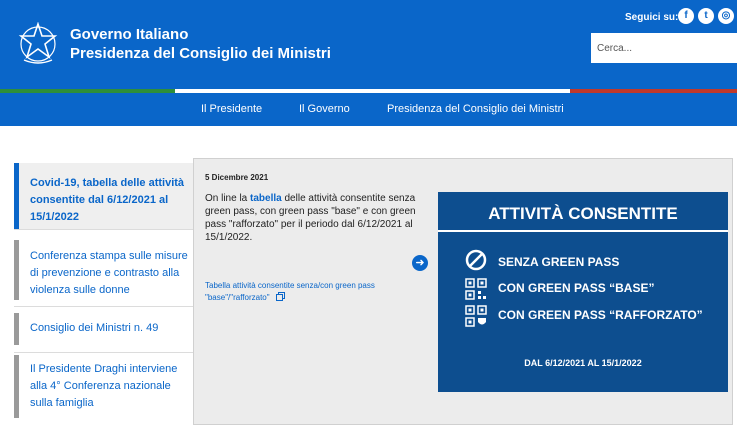 The image size is (737, 441). What do you see at coordinates (104, 329) in the screenshot?
I see `sidebar-item-council: Consiglio dei Ministri n. 49` at bounding box center [104, 329].